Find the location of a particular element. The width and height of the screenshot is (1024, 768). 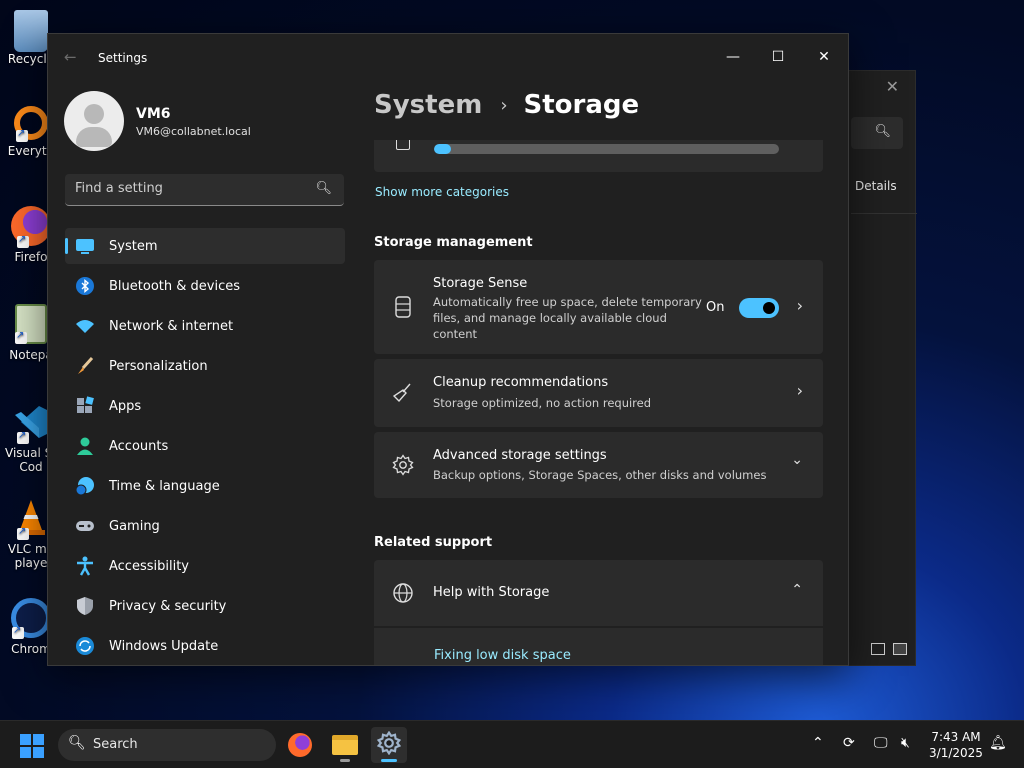

clock-globe-icon is located at coordinates (85, 486).